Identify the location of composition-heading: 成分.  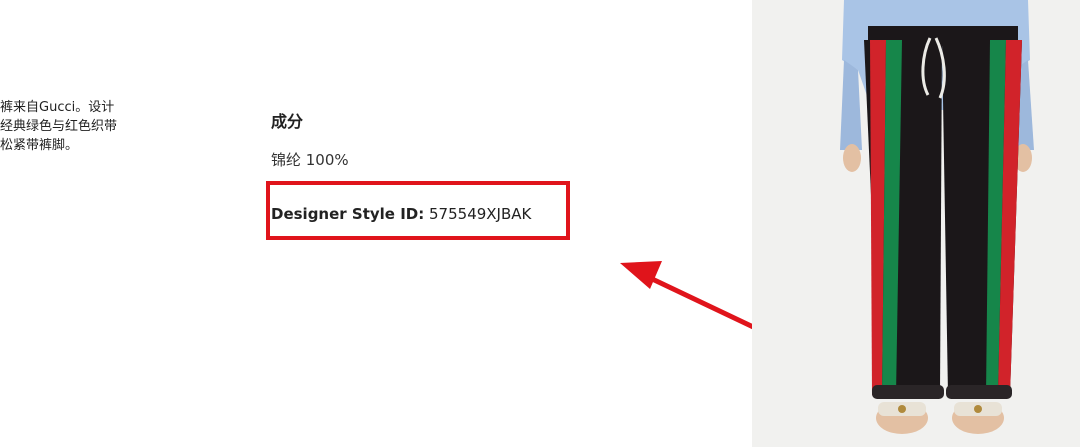
(287, 121).